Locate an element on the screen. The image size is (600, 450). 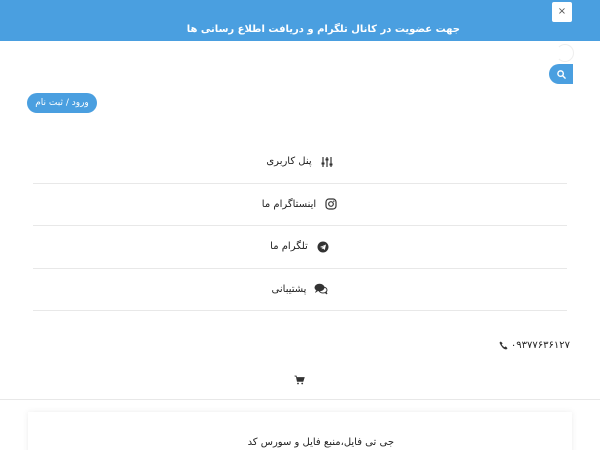
search-button is located at coordinates (561, 74).